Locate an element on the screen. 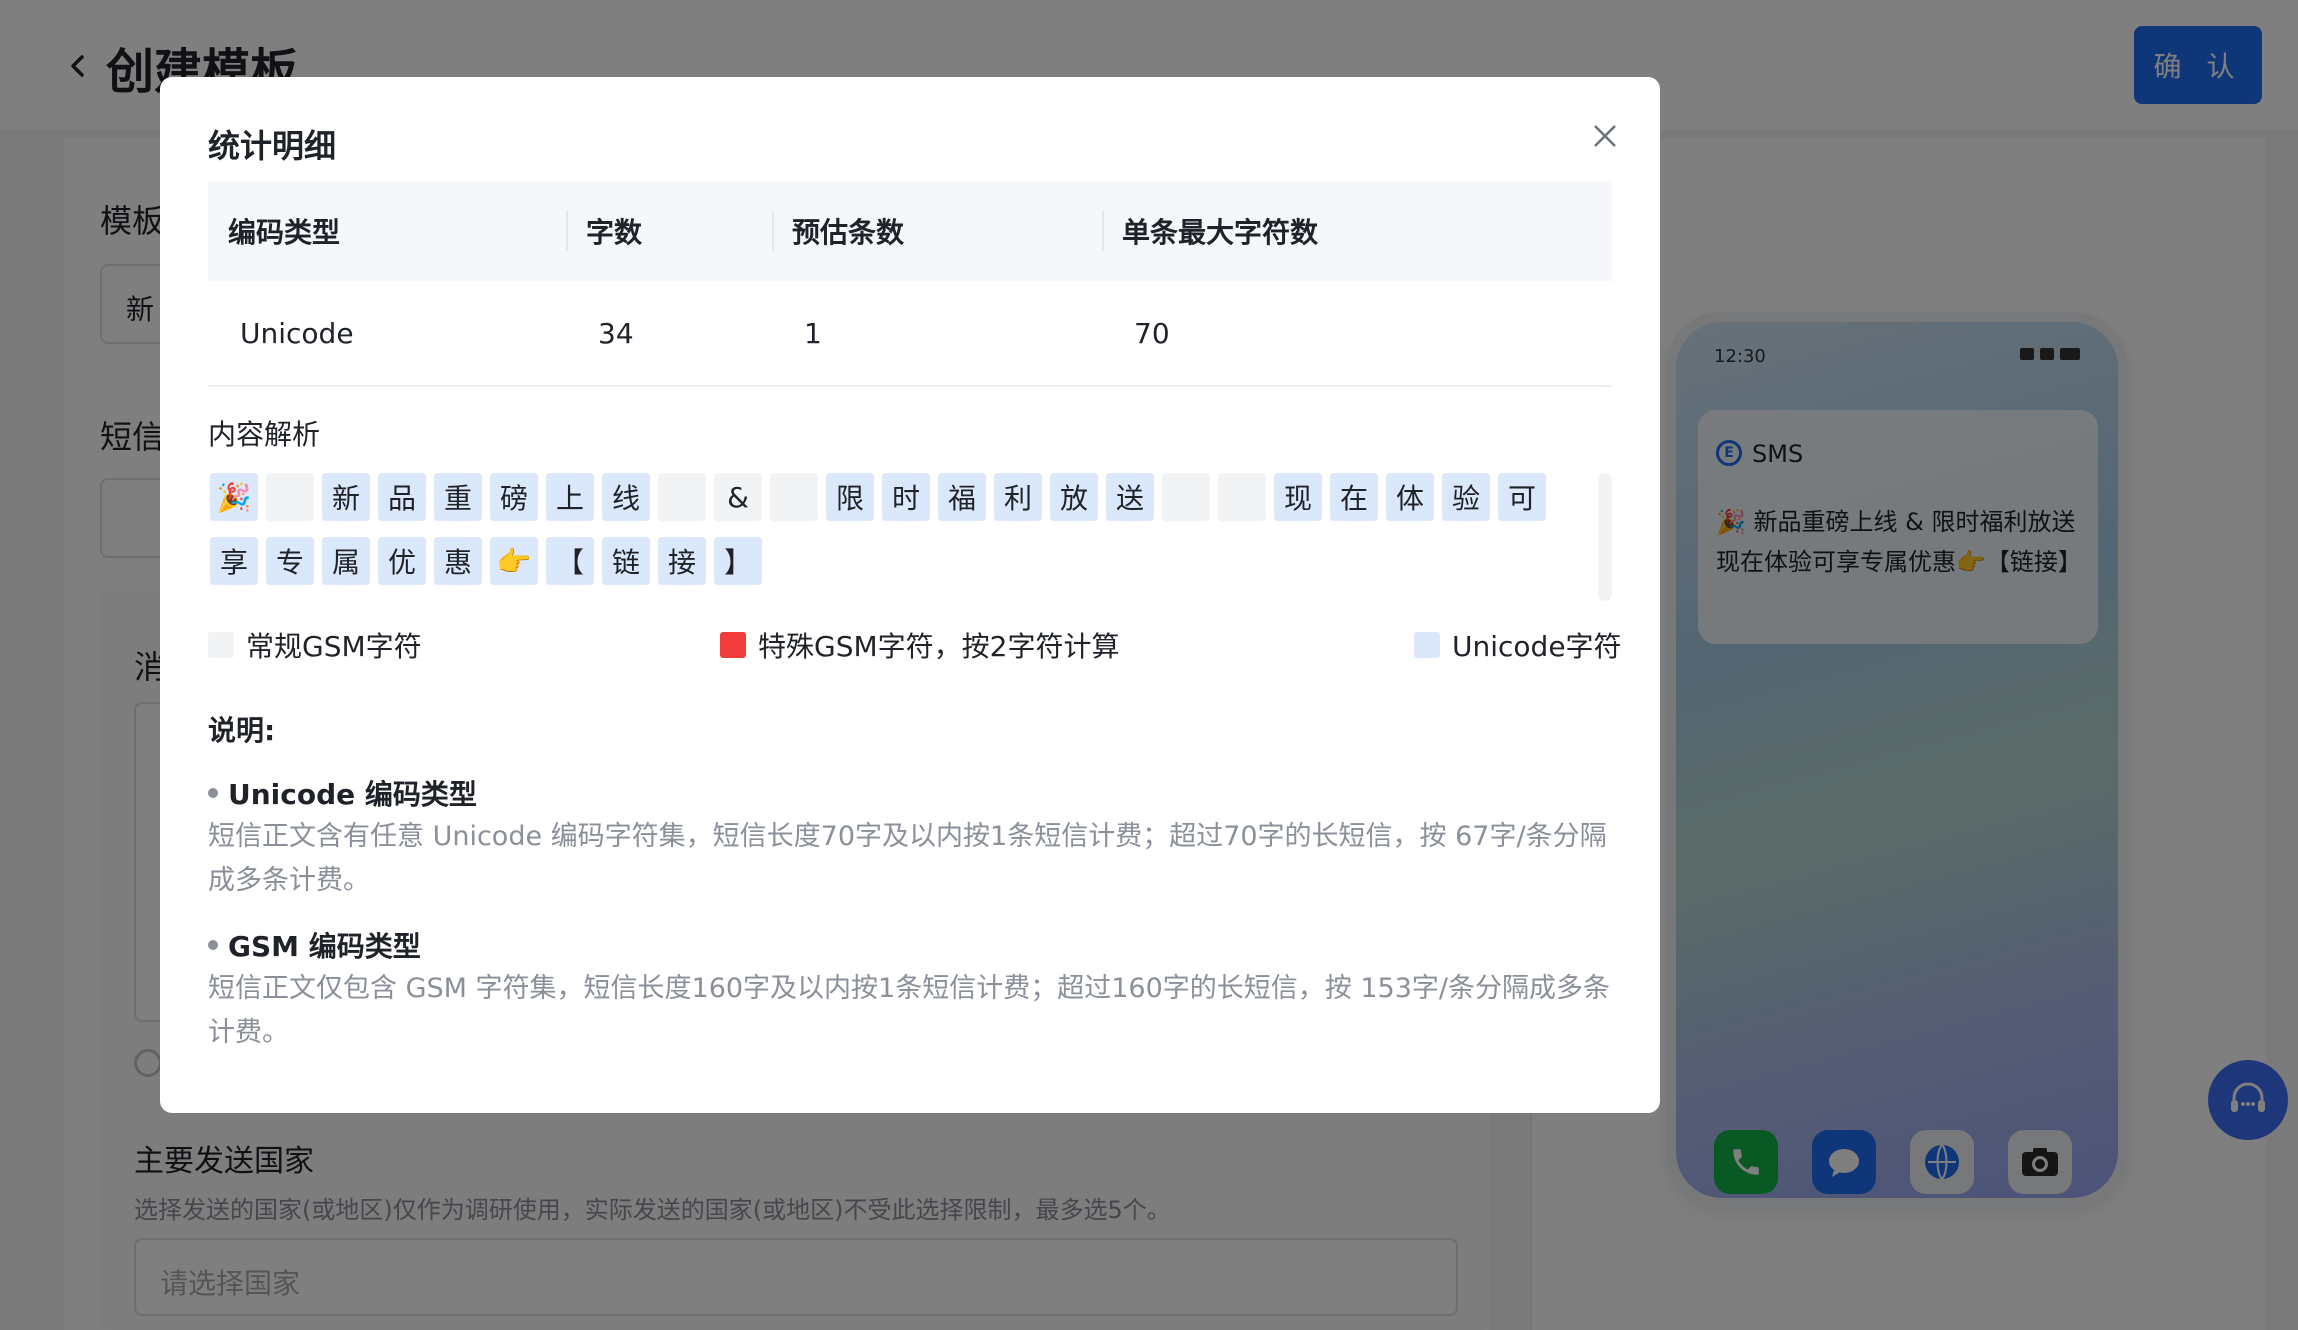 This screenshot has height=1330, width=2298. stats-table: 编码类型 字数 预估条数 单条最大字符数 Unicode 34 1 70 is located at coordinates (910, 284).